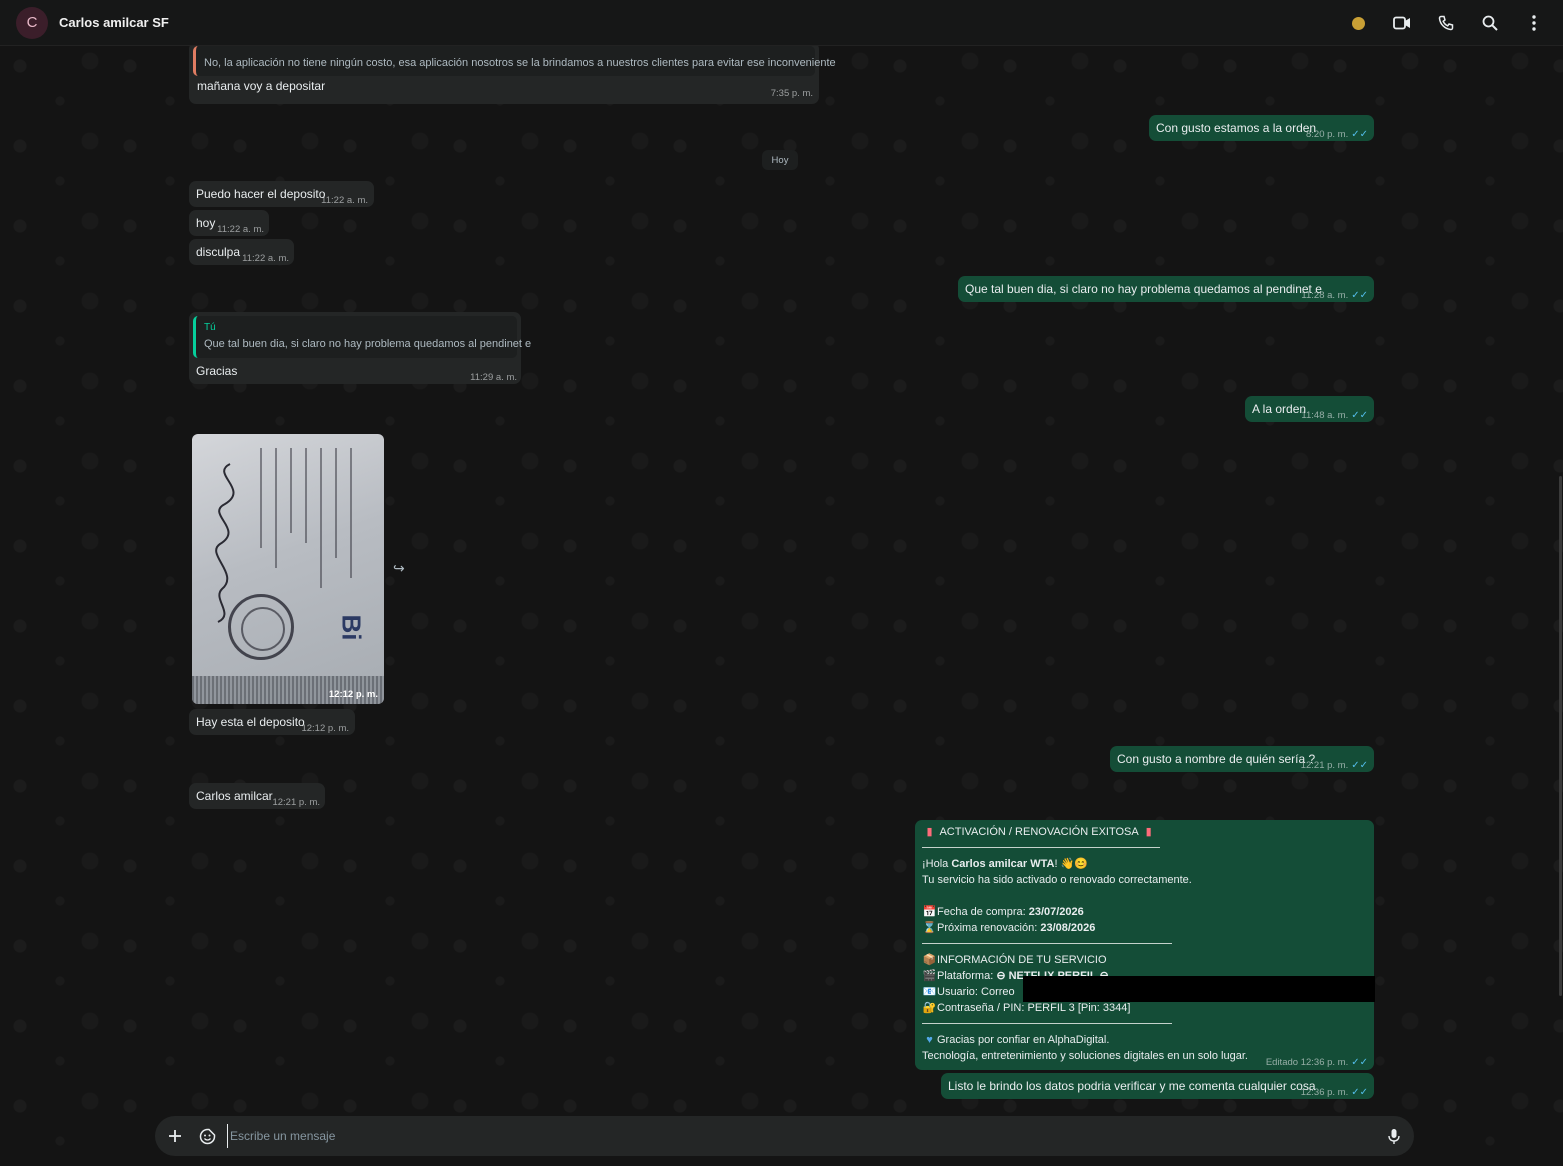 This screenshot has width=1563, height=1166. I want to click on card-title-line: ▮ ACTIVACIÓN / RENOVACIÓN EXITOSA ▮, so click(1039, 832).